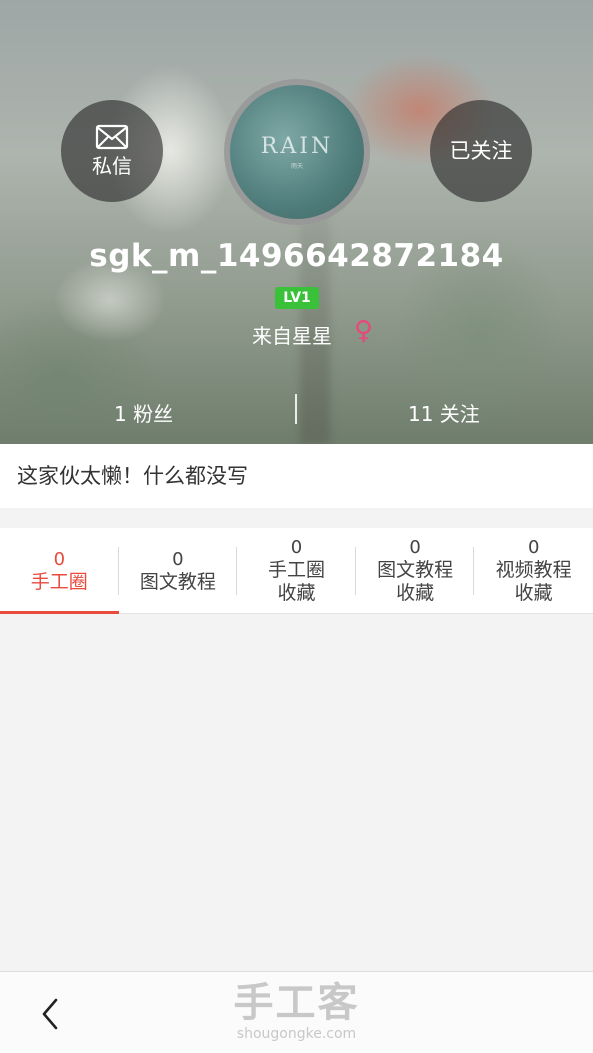 This screenshot has width=593, height=1053. I want to click on tab-tutorials: 0 图文教程, so click(178, 570).